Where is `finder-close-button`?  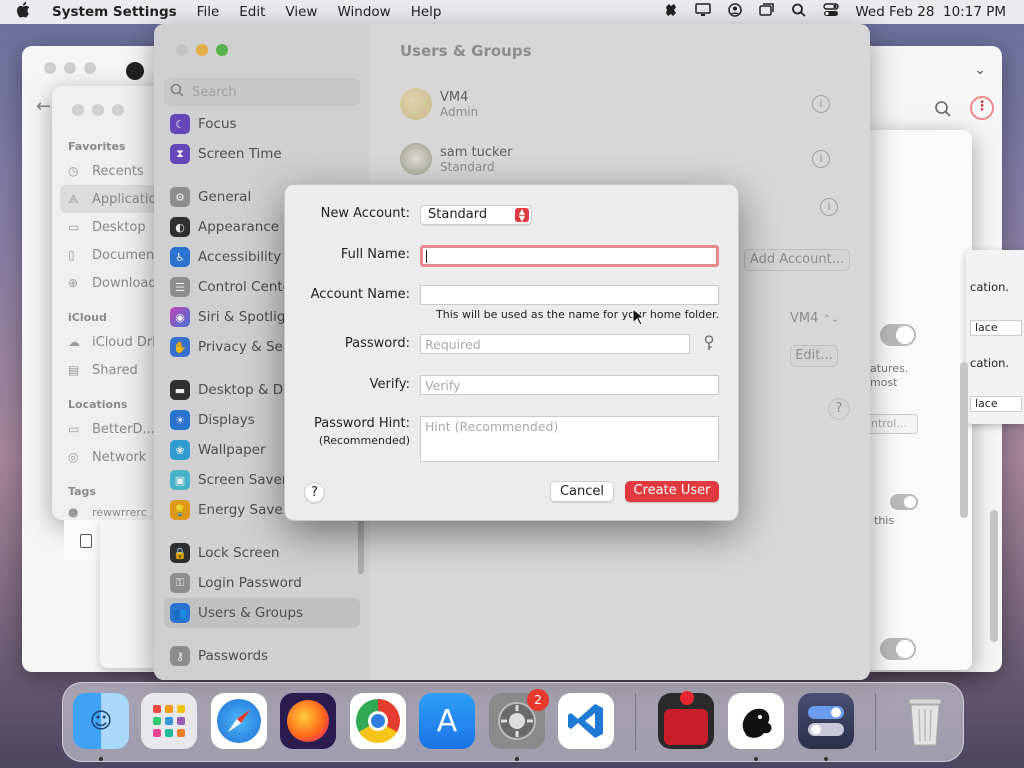 finder-close-button is located at coordinates (78, 110).